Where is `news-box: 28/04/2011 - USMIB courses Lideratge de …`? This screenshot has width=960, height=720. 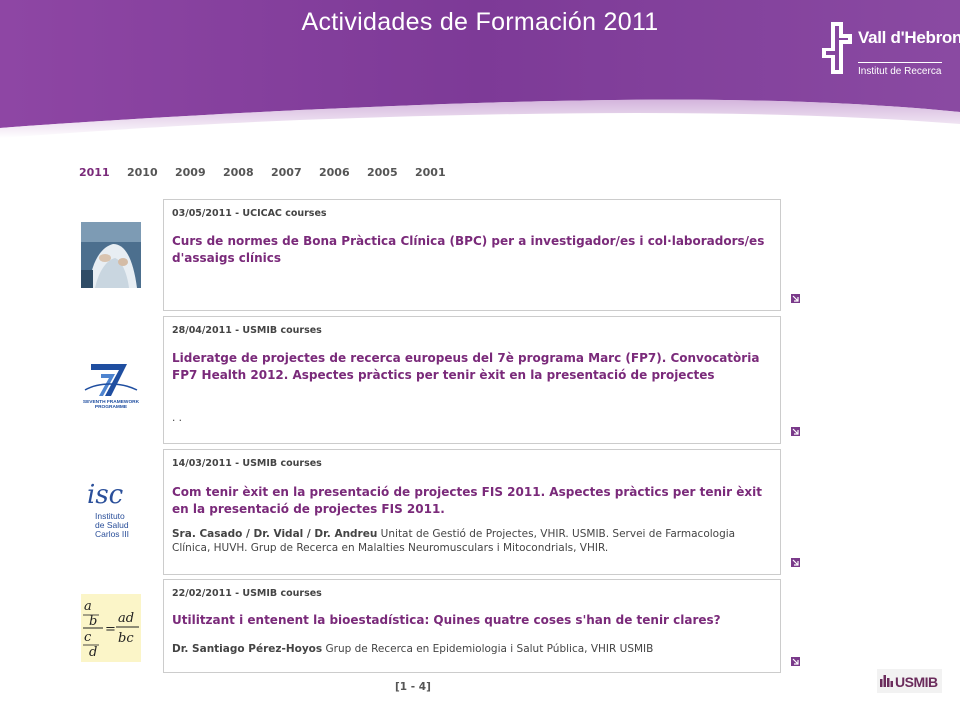
news-box: 28/04/2011 - USMIB courses Lideratge de … is located at coordinates (472, 380).